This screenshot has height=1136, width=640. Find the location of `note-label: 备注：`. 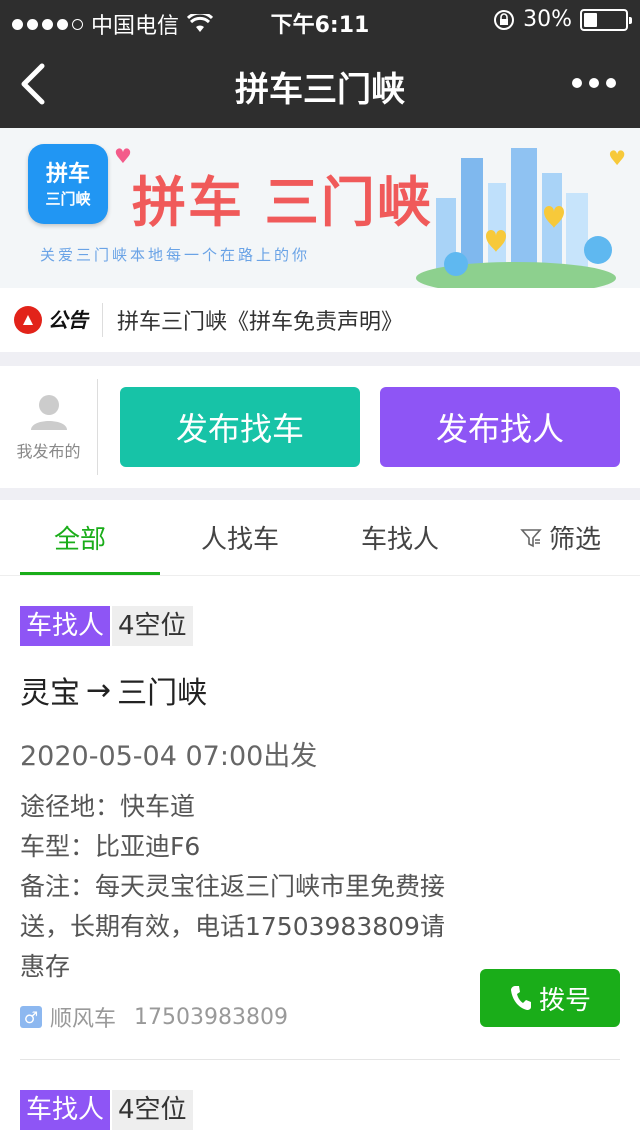

note-label: 备注： is located at coordinates (58, 886).